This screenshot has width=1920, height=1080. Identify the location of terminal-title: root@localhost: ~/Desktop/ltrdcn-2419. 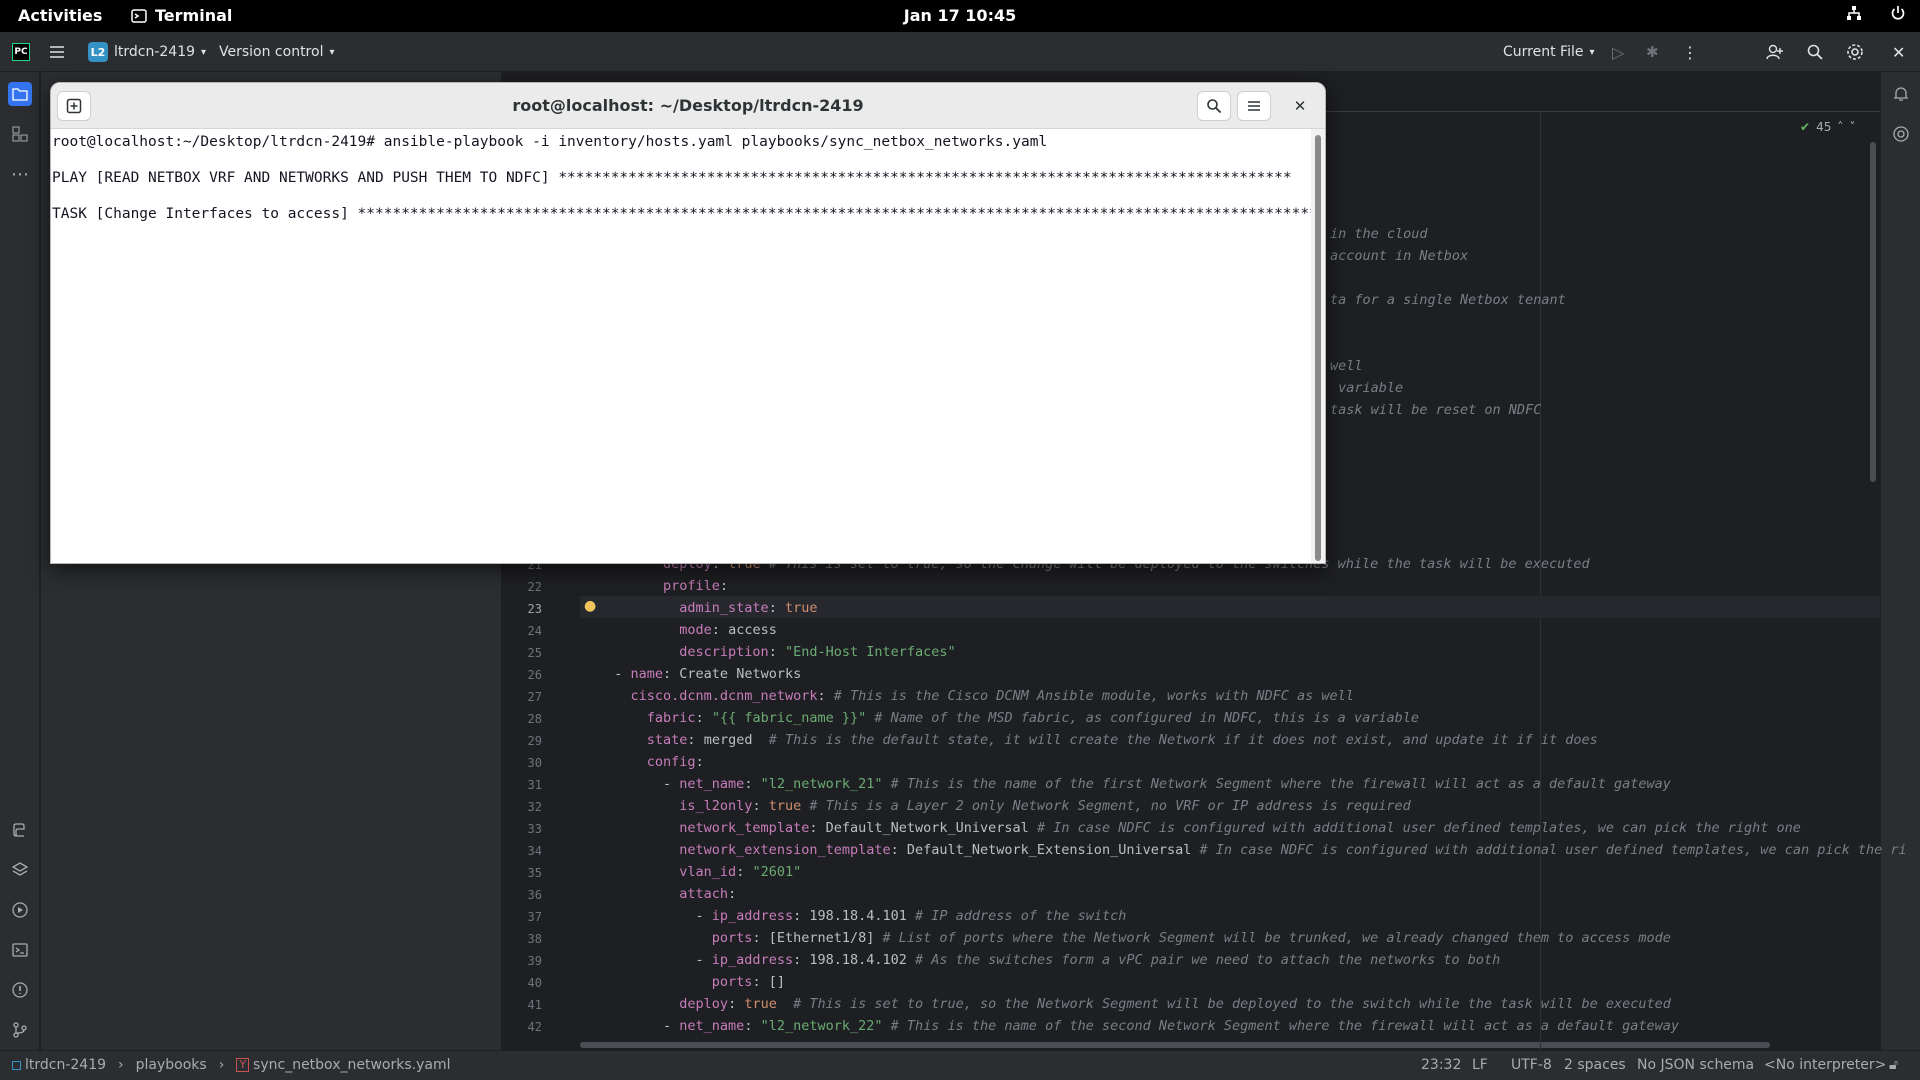
(688, 105).